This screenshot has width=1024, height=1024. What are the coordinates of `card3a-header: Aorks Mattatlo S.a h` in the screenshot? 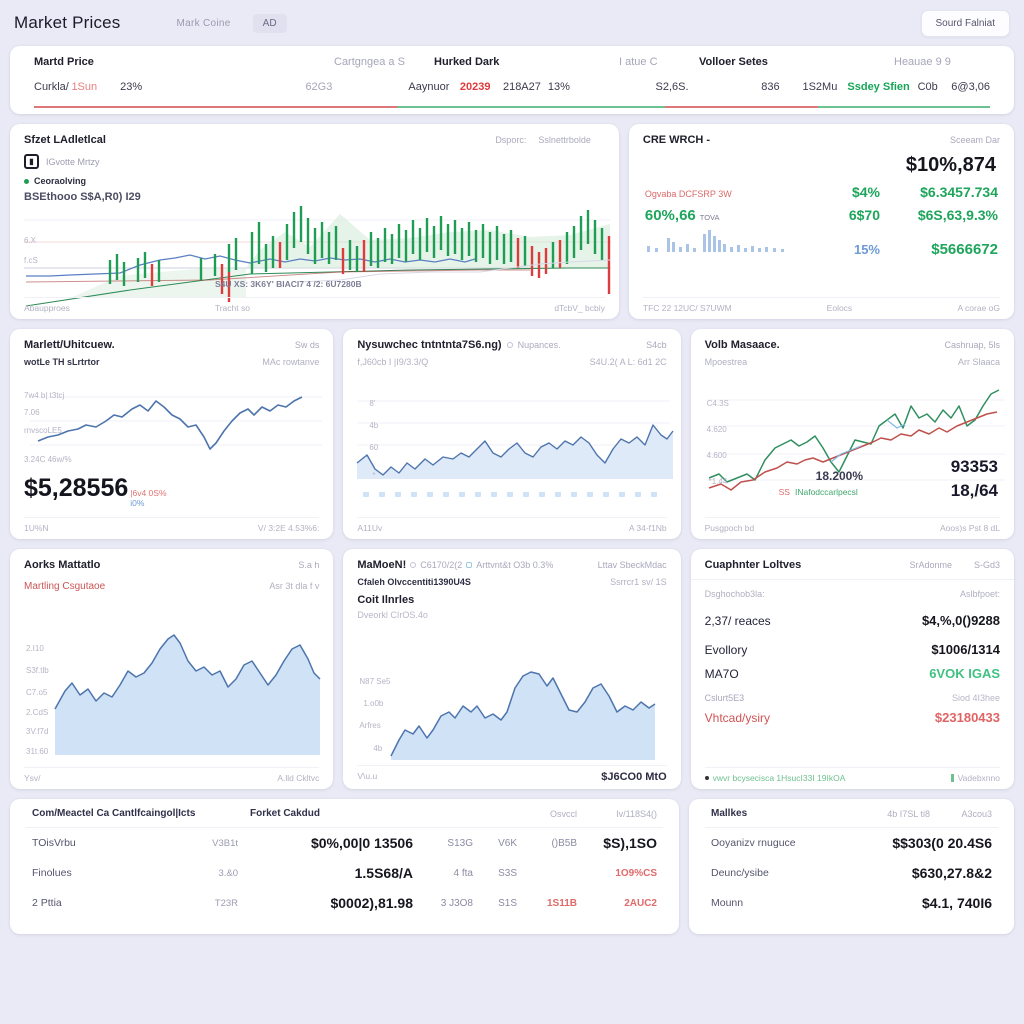 It's located at (171, 560).